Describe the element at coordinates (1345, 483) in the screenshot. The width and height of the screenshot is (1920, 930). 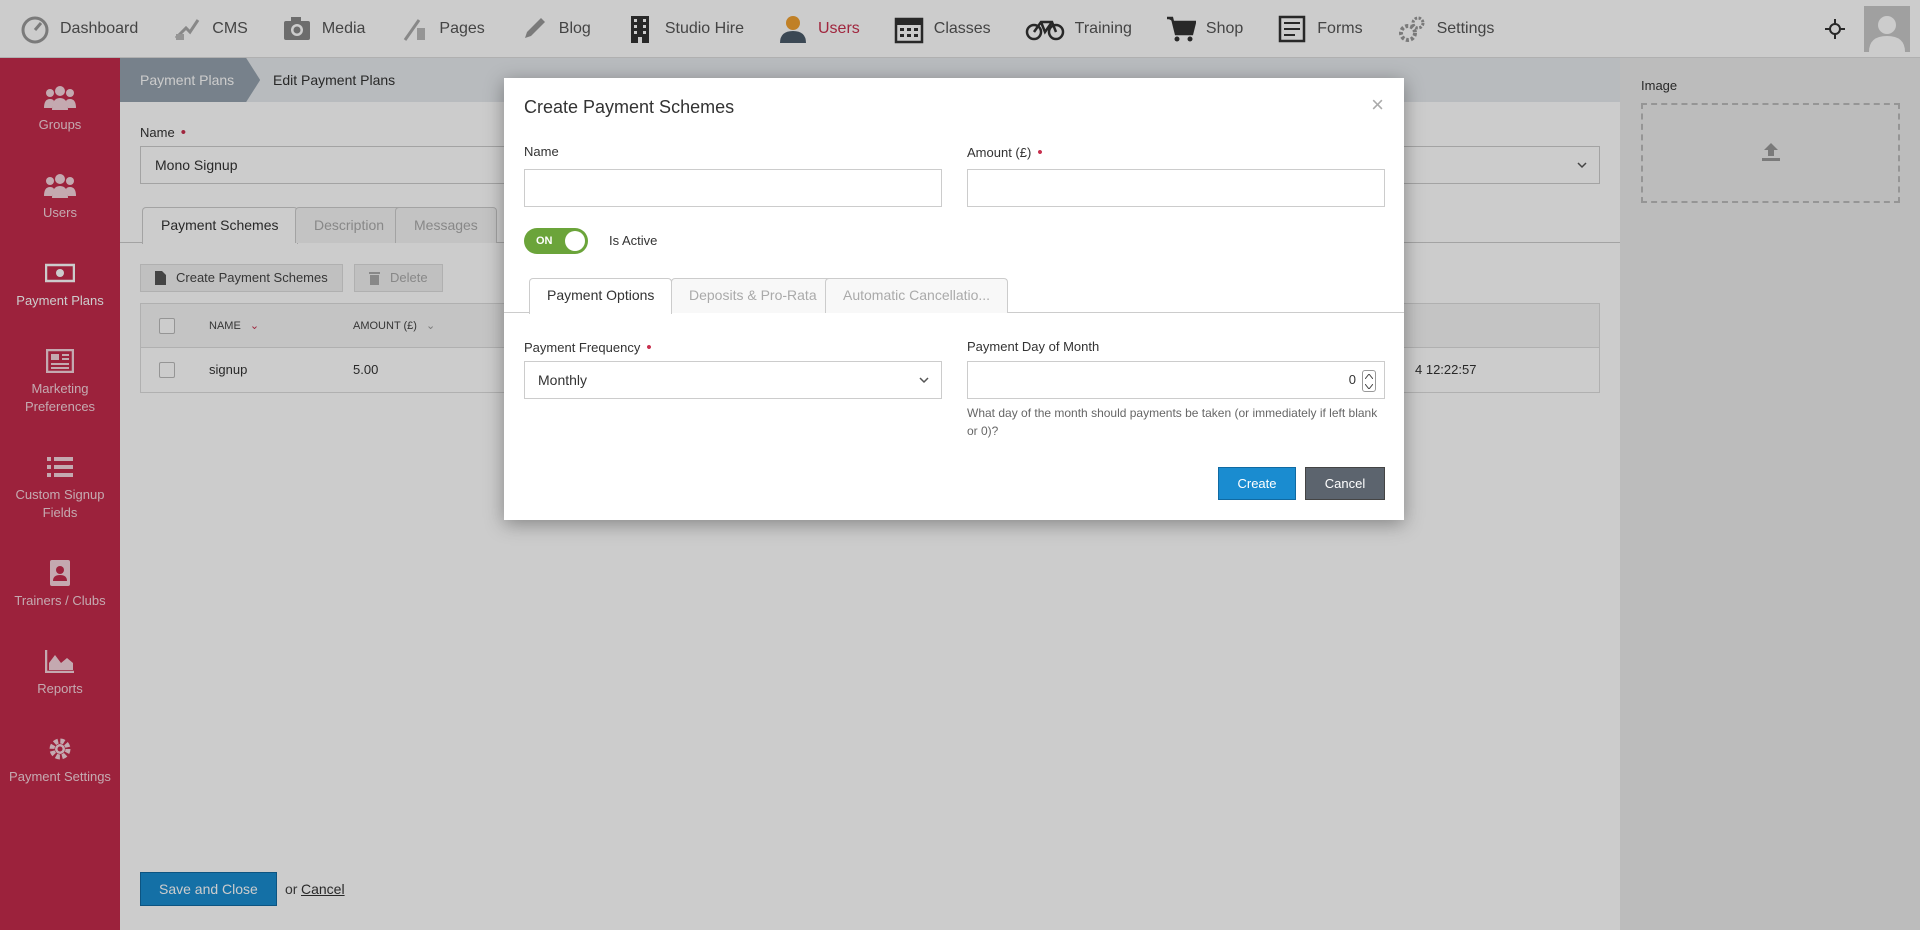
I see `cancel-button: Cancel` at that location.